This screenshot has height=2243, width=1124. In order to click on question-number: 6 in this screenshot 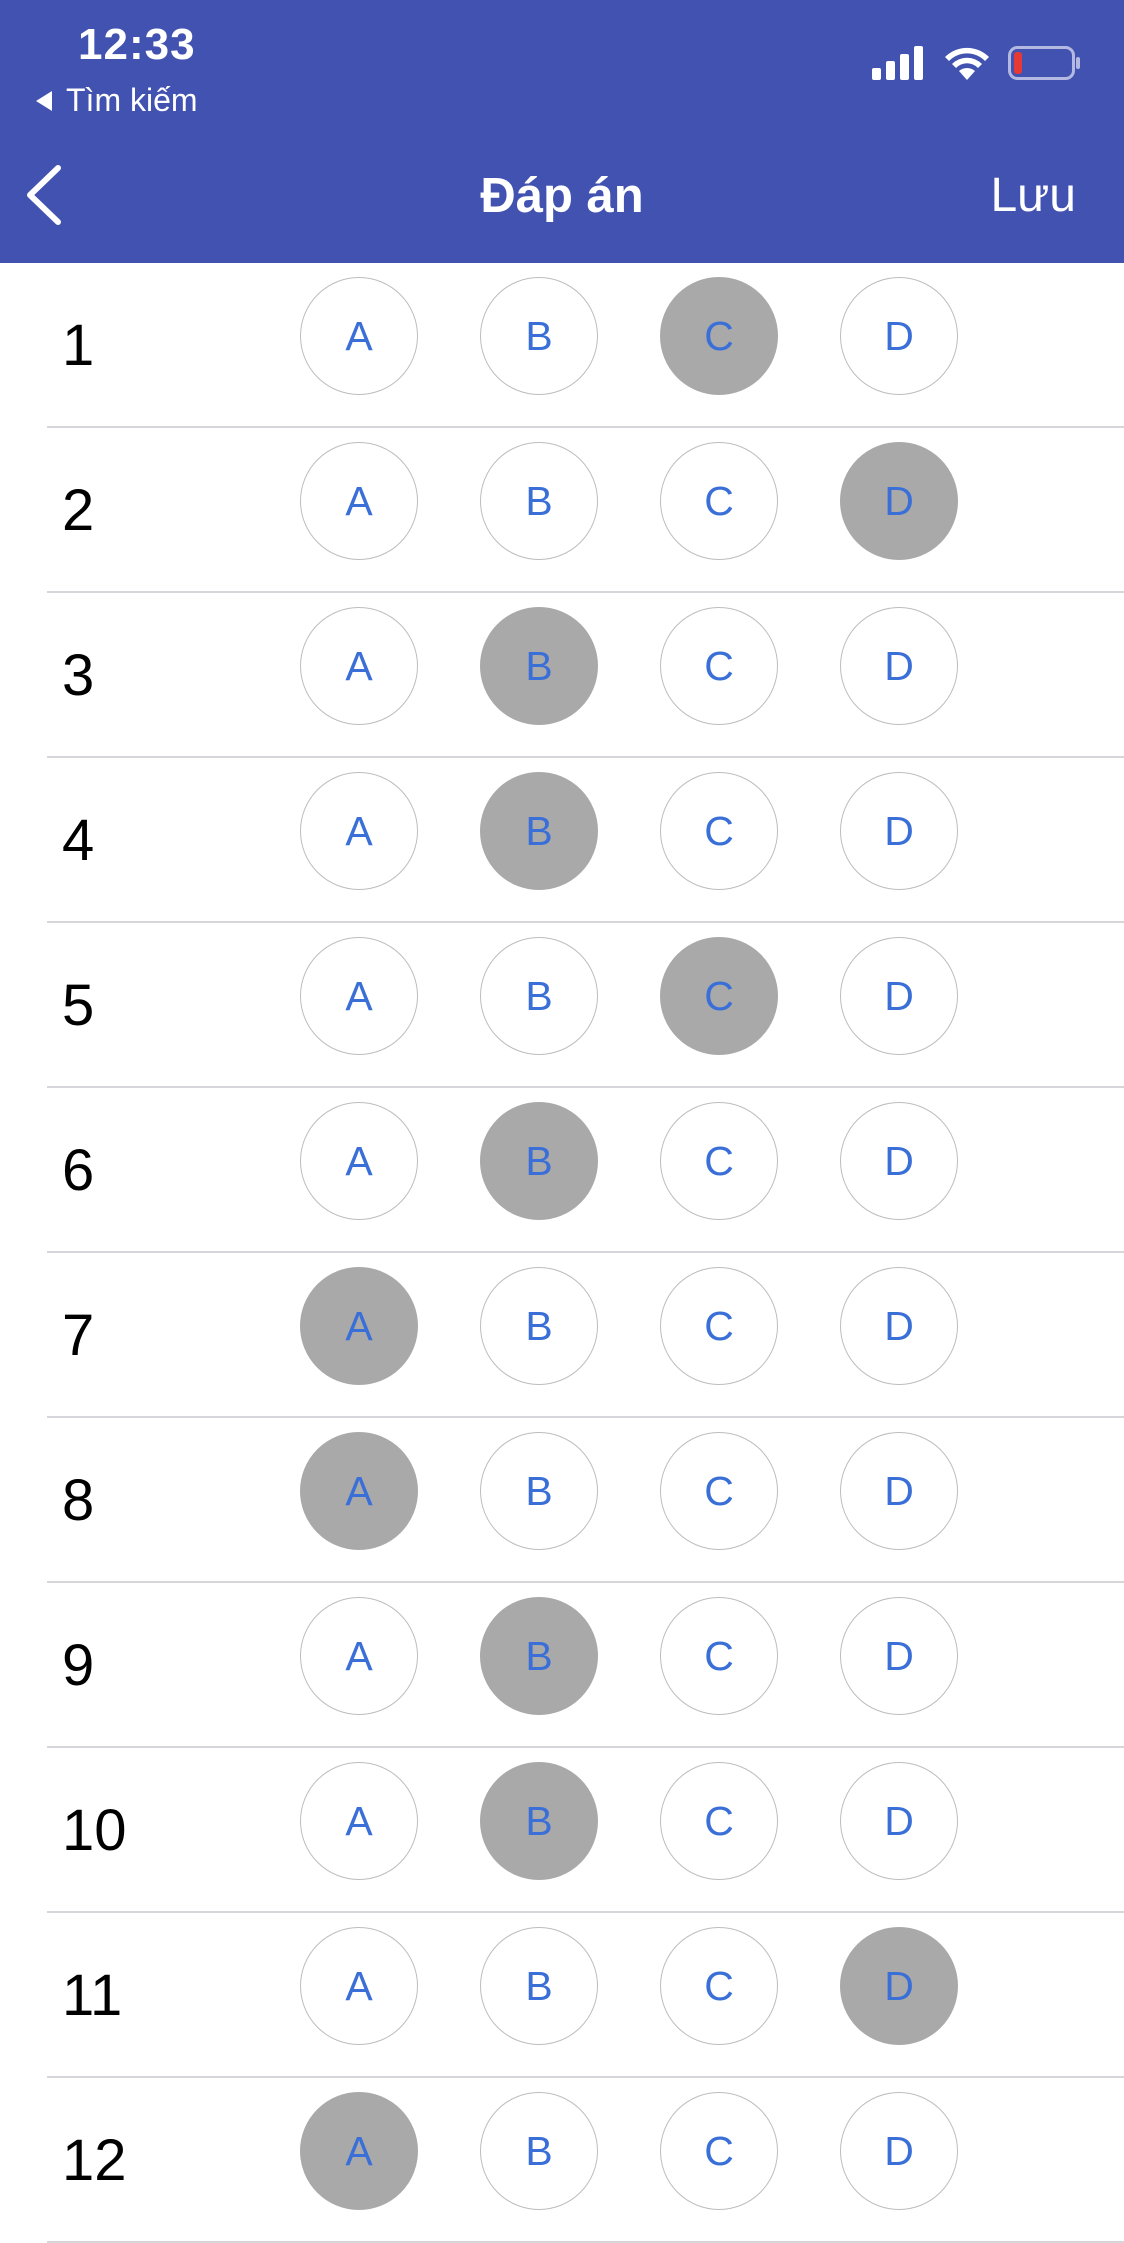, I will do `click(78, 1170)`.